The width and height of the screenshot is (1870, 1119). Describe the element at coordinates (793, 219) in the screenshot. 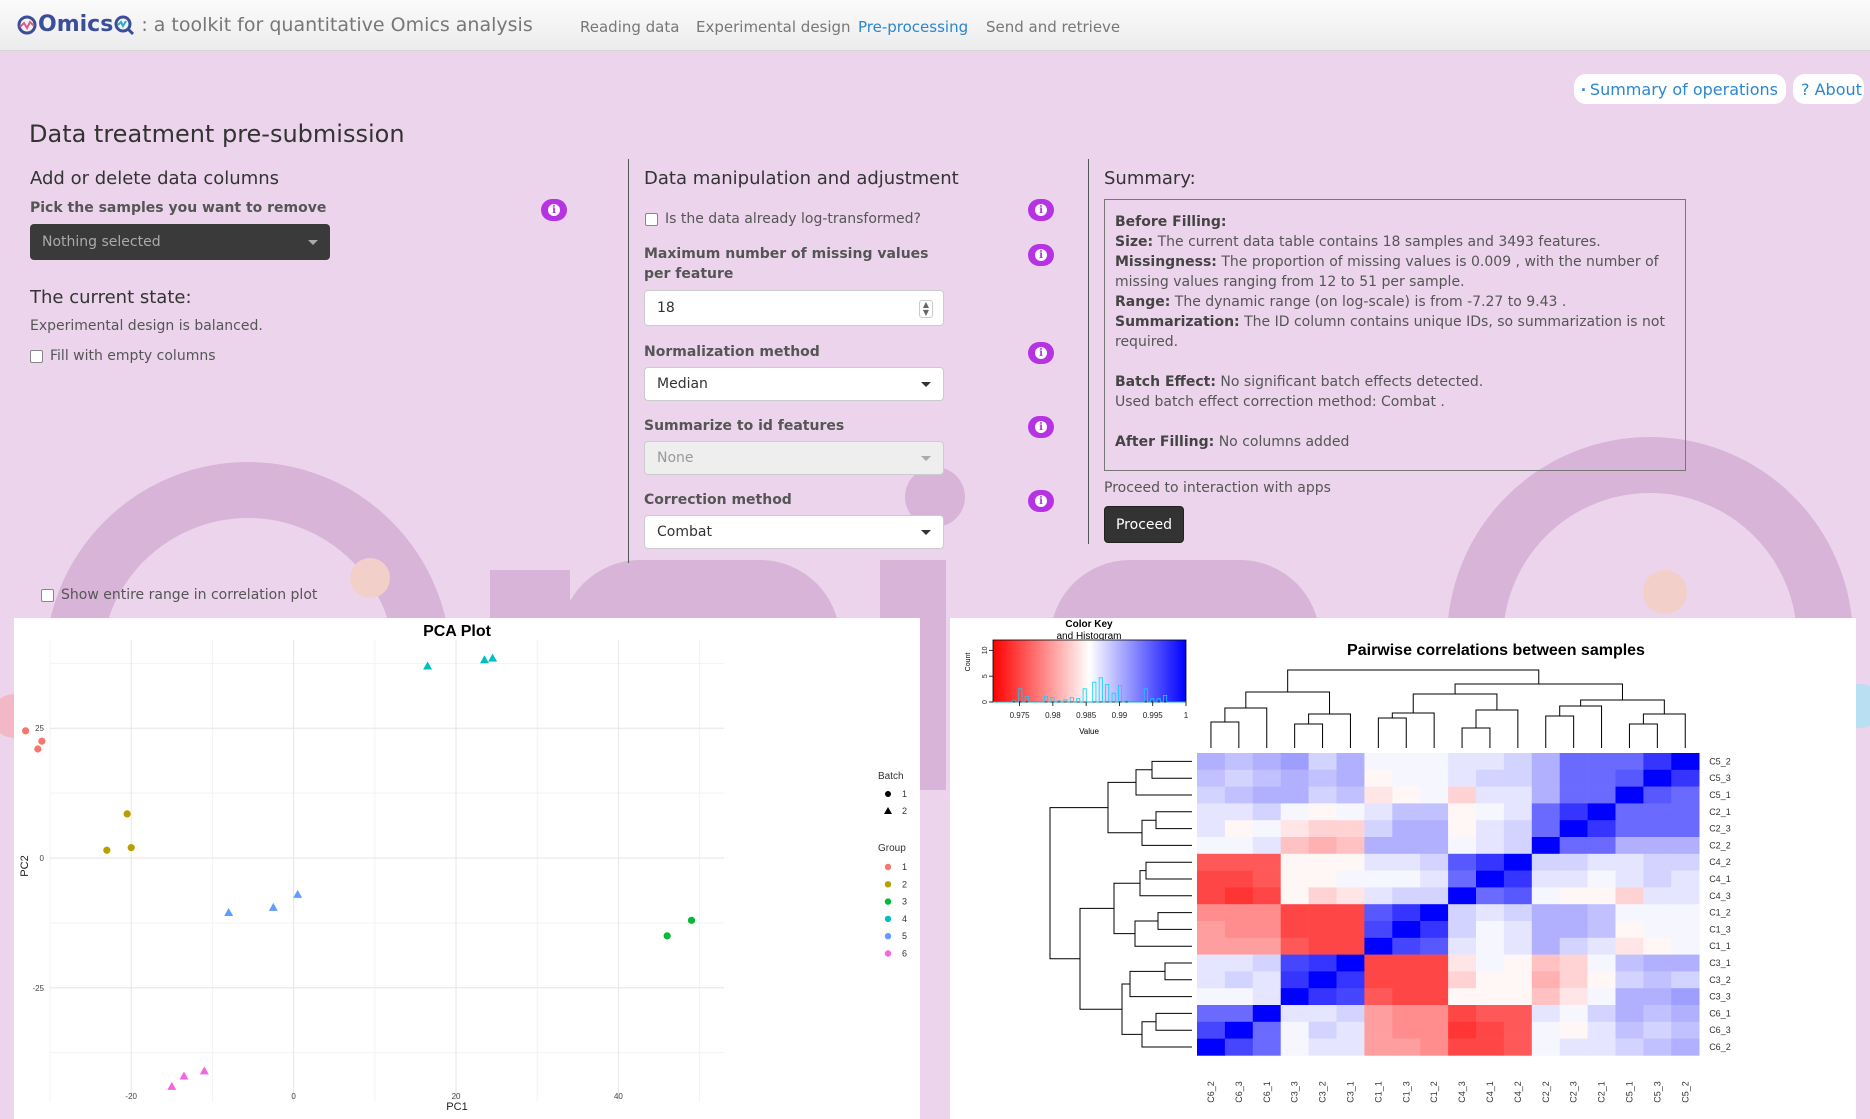

I see `log-transformed-label: Is the data already log-transformed?` at that location.